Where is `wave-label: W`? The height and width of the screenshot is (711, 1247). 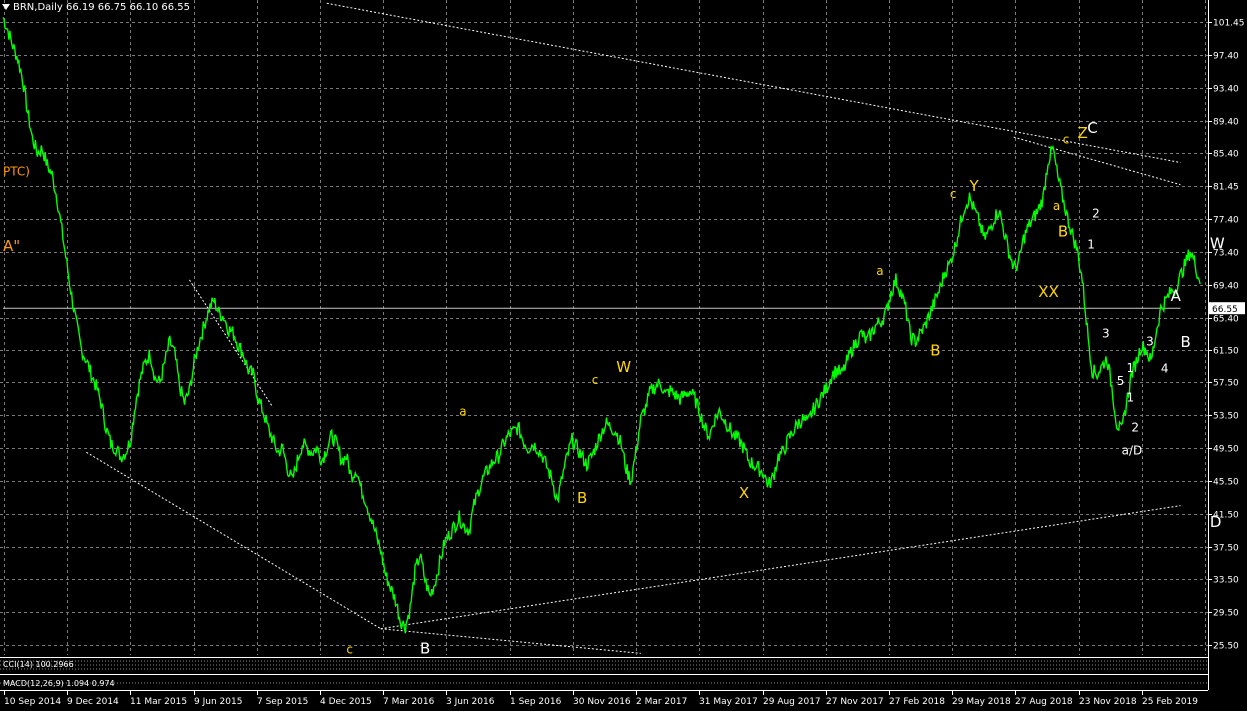 wave-label: W is located at coordinates (623, 367).